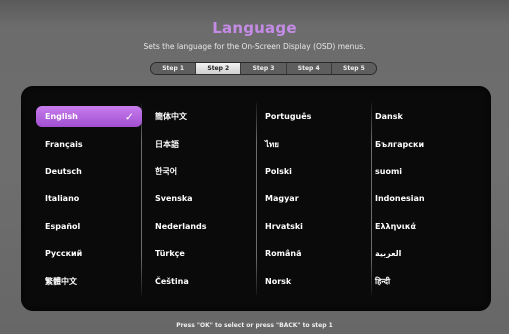 This screenshot has width=509, height=334. Describe the element at coordinates (311, 143) in the screenshot. I see `language-option: ไทย` at that location.